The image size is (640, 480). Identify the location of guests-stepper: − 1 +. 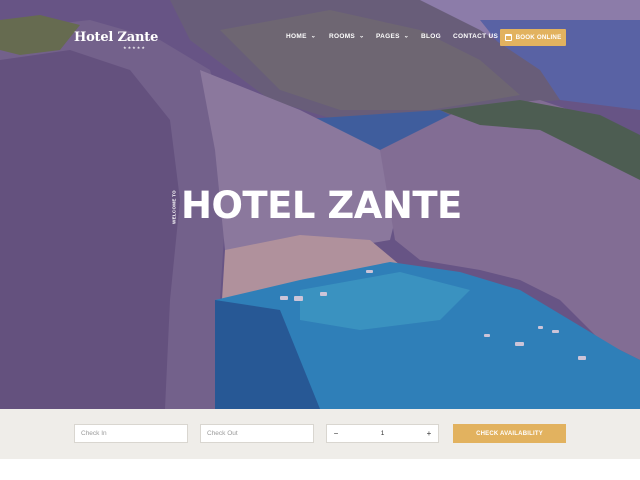
(382, 433).